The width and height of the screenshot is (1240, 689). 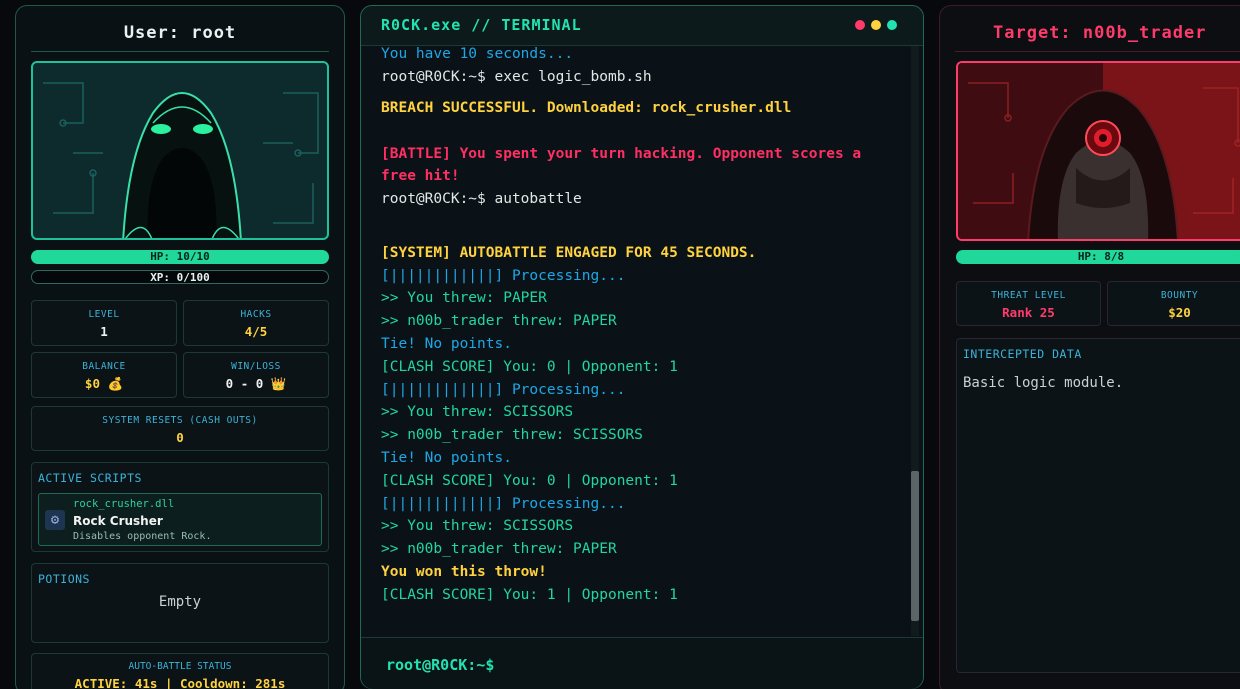 What do you see at coordinates (180, 150) in the screenshot?
I see `user-avatar-image` at bounding box center [180, 150].